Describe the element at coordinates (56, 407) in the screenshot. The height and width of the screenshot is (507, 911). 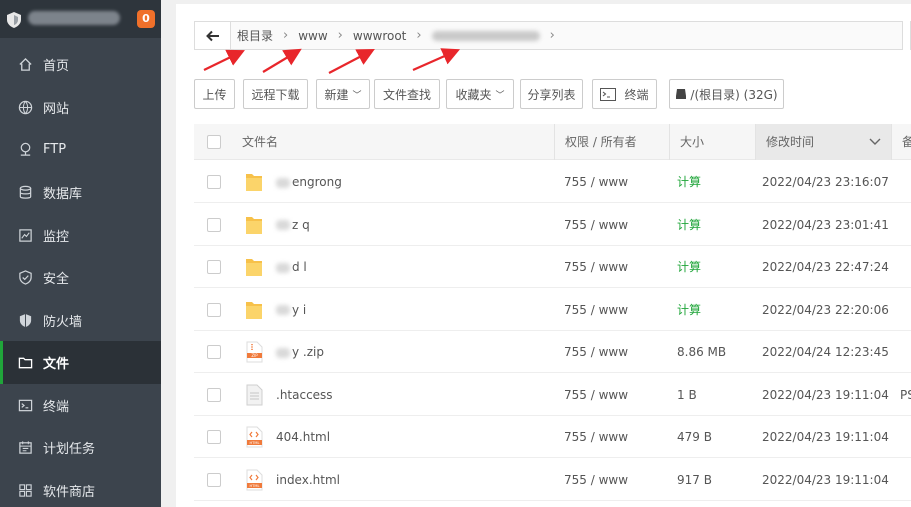
I see `sidebar-item-label: 终端` at that location.